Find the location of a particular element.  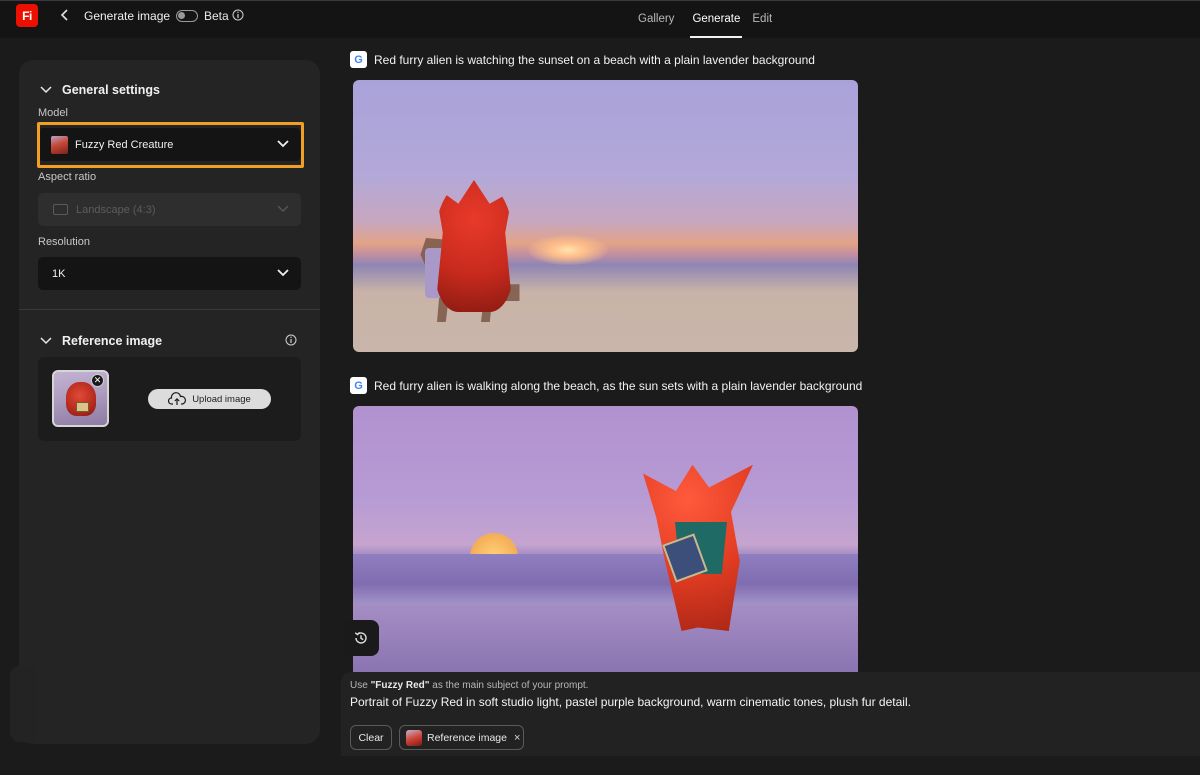

resolution-dropdown: 1K is located at coordinates (169, 273).